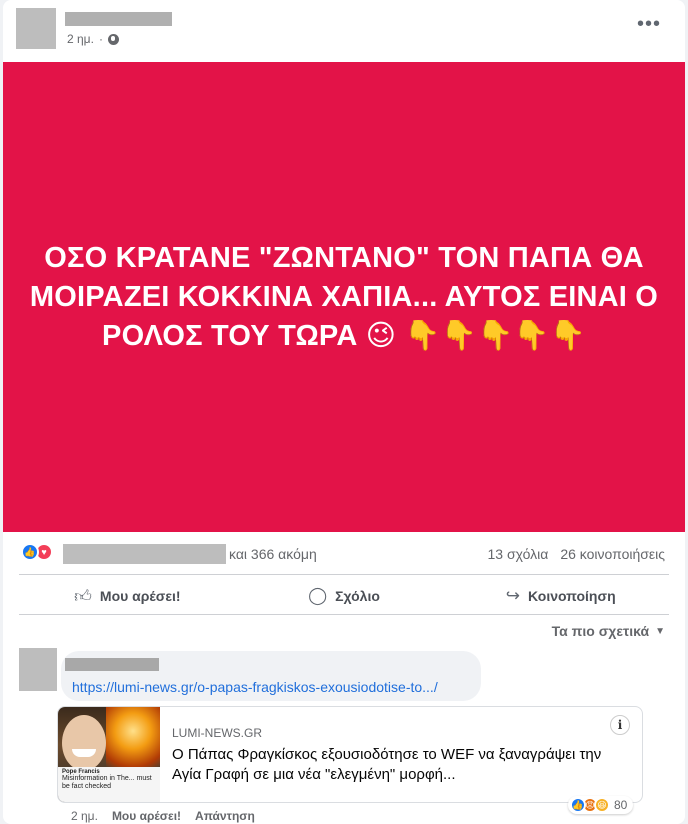 This screenshot has width=688, height=824. I want to click on thumbs-up-icon: 👍︎, so click(83, 596).